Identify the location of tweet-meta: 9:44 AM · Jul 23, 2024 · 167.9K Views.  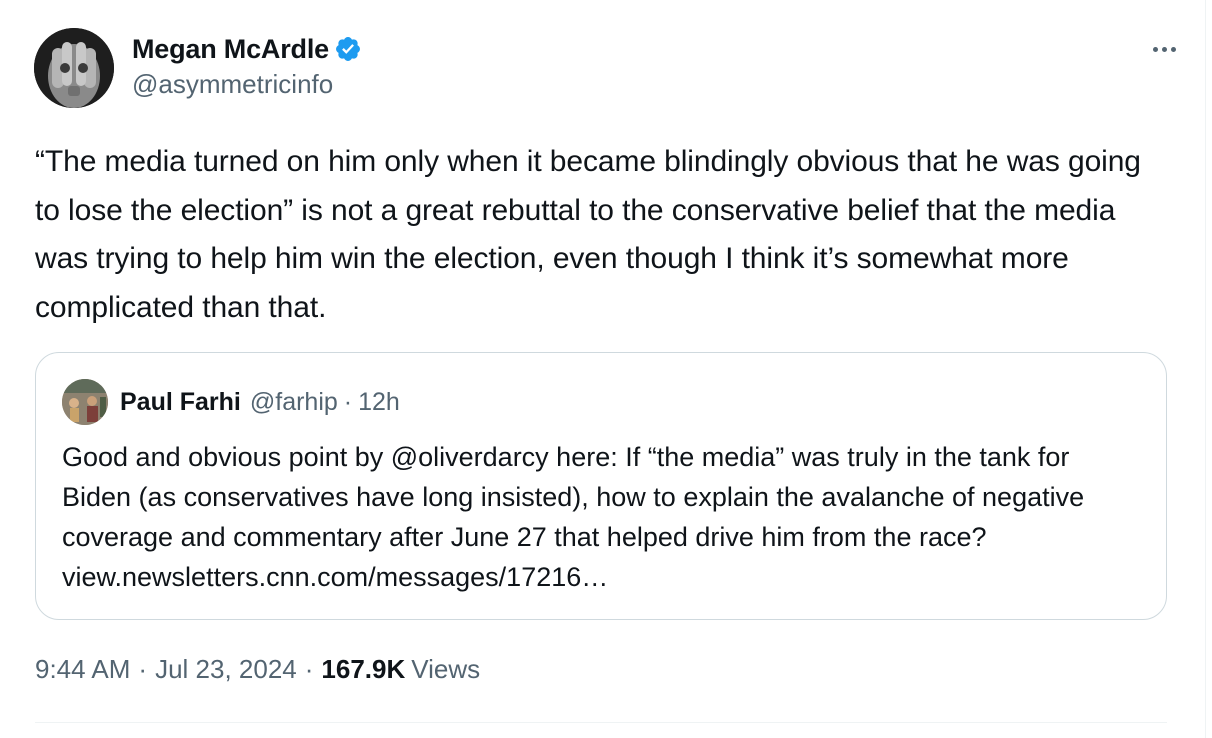
(257, 669).